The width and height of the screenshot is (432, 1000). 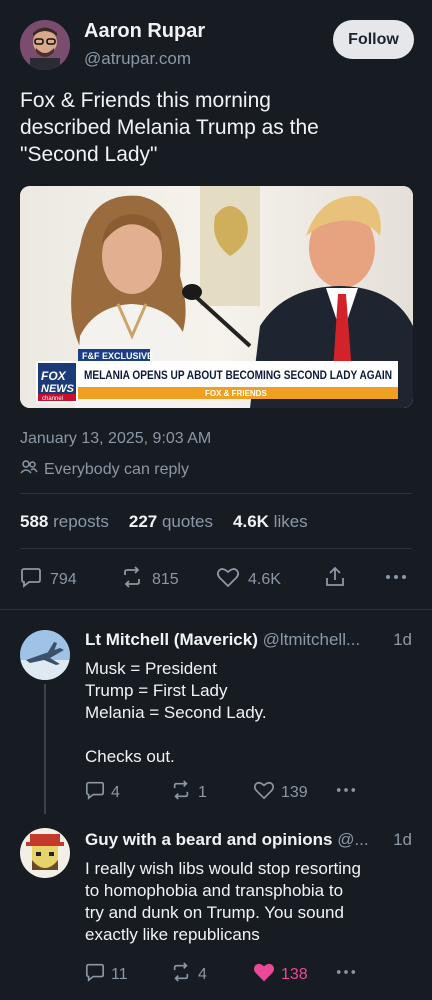 I want to click on reply-repost-count: 1, so click(x=202, y=792).